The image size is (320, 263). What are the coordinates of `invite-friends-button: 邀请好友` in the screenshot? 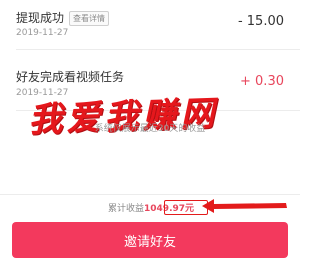 It's located at (150, 240).